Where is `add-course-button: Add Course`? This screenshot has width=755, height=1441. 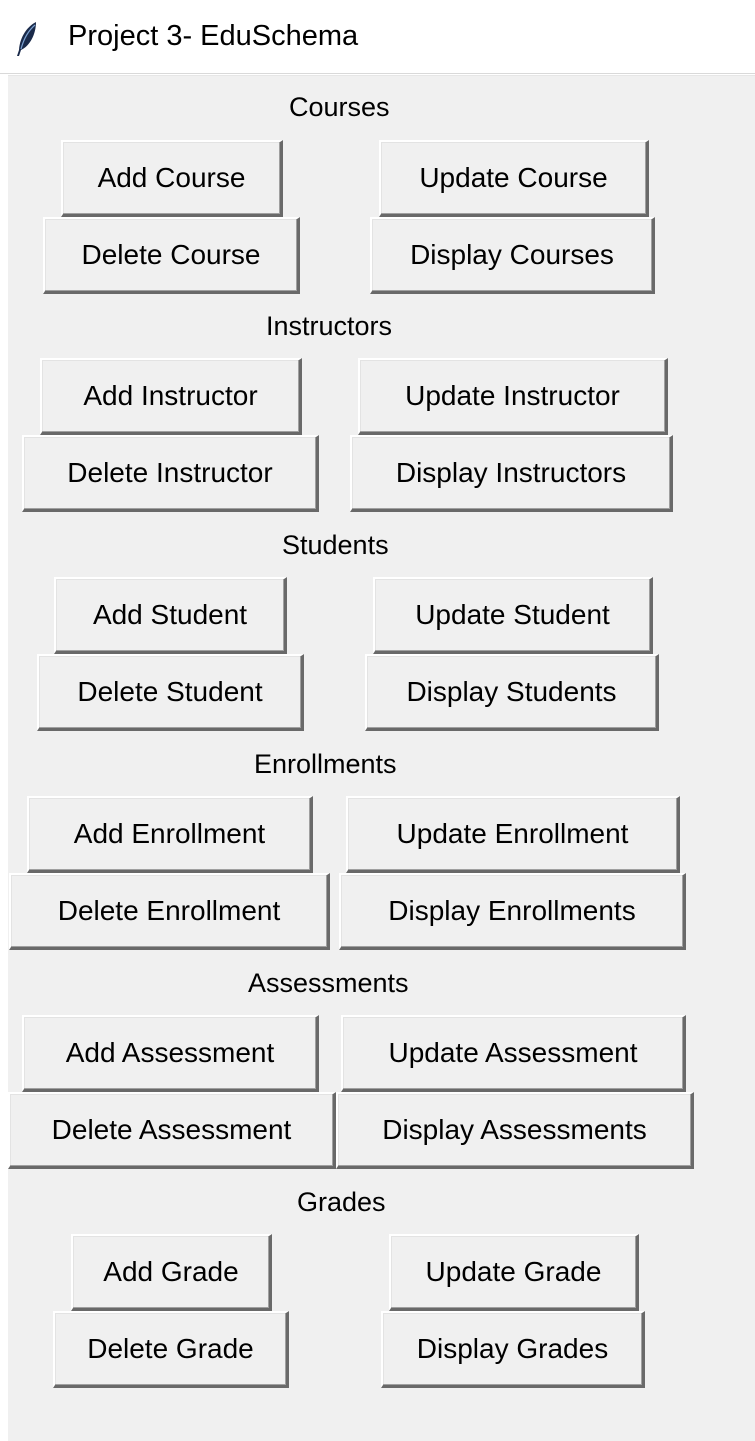 add-course-button: Add Course is located at coordinates (172, 178).